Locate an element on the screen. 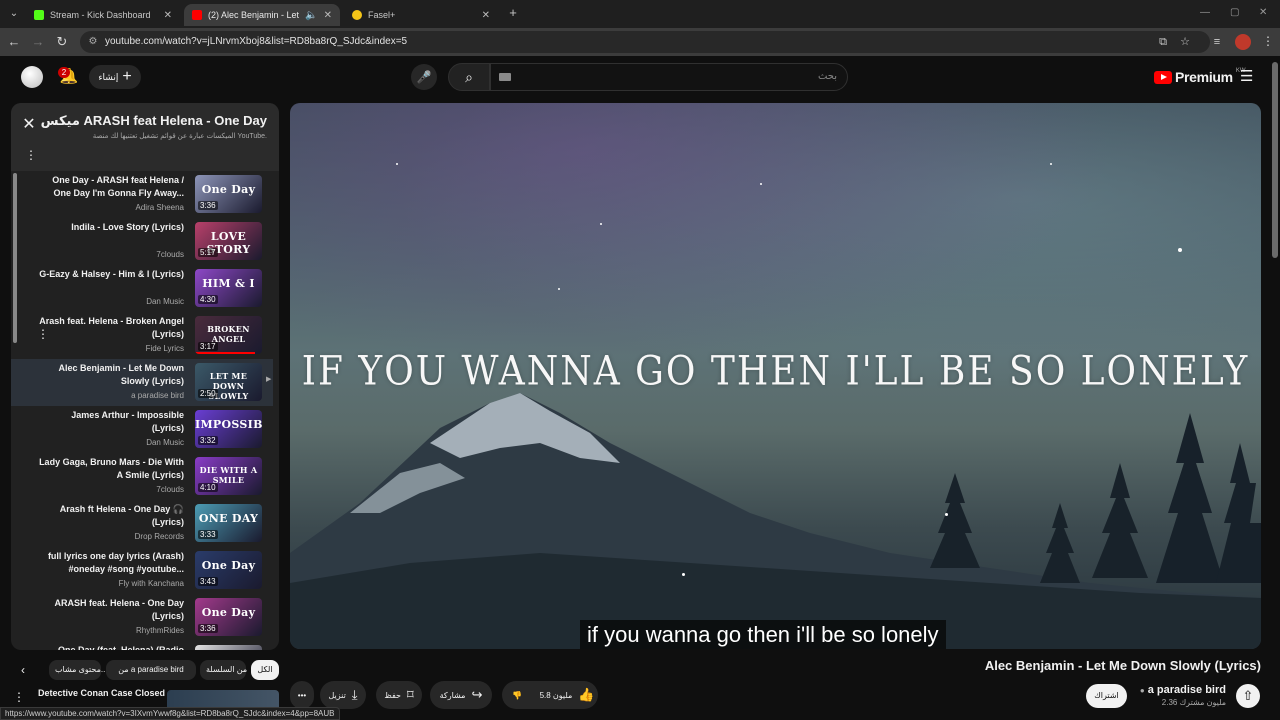 The width and height of the screenshot is (1280, 720). create-button: إنشاء + is located at coordinates (115, 77).